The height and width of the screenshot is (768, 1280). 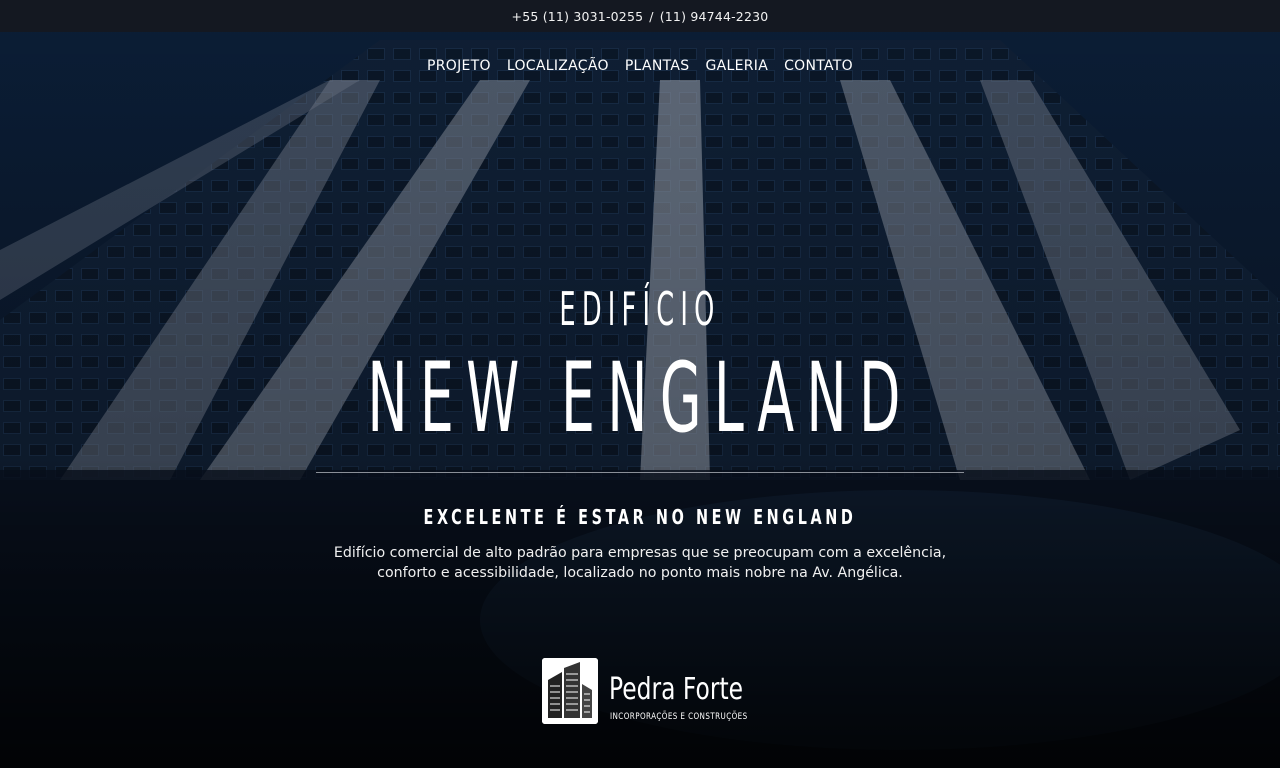 What do you see at coordinates (679, 717) in the screenshot?
I see `logo-subtitle: INCORPORAÇÕES E CONSTRUÇÕES` at bounding box center [679, 717].